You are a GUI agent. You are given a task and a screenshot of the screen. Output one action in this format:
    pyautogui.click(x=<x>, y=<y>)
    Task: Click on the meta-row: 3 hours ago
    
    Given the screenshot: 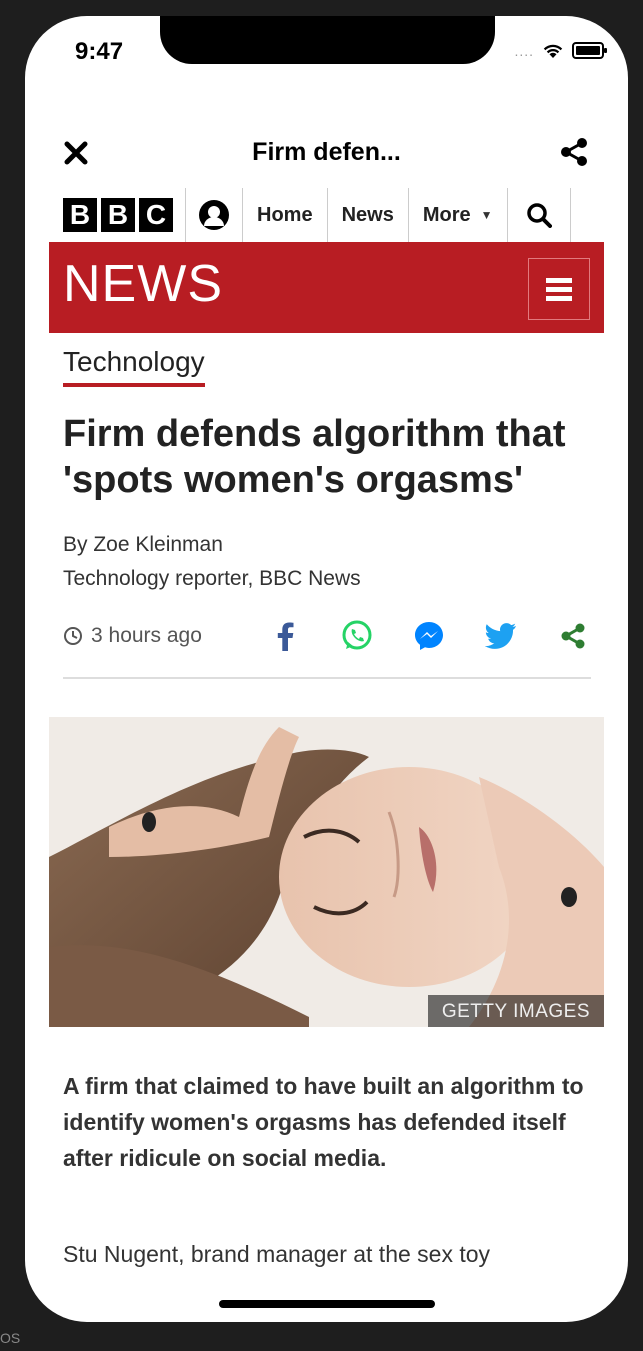 What is the action you would take?
    pyautogui.click(x=327, y=636)
    